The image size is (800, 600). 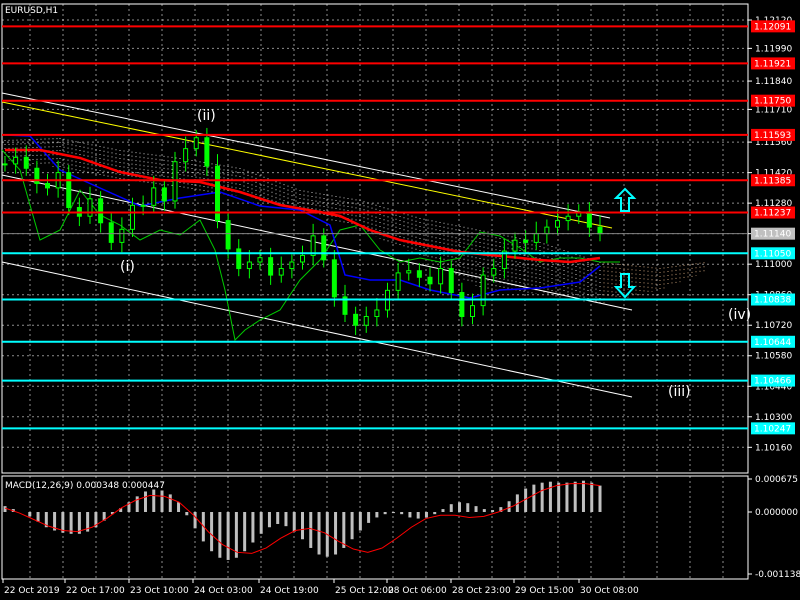 I want to click on x-tick-label: 29 Oct 15:00, so click(x=544, y=591).